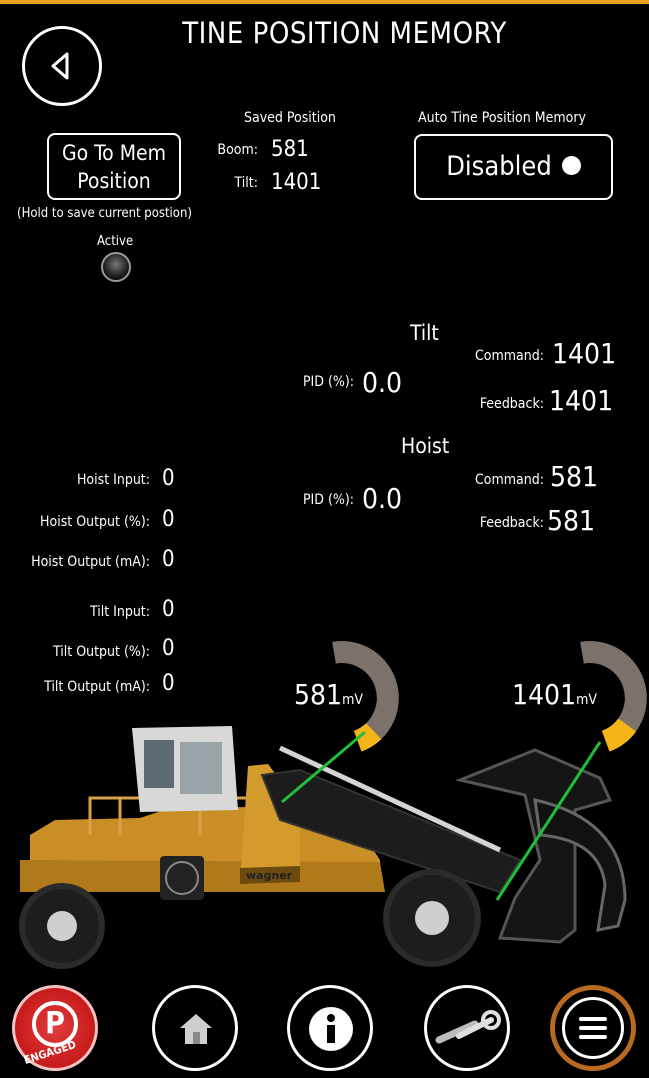 The image size is (649, 1078). Describe the element at coordinates (290, 149) in the screenshot. I see `boom-value: 581` at that location.